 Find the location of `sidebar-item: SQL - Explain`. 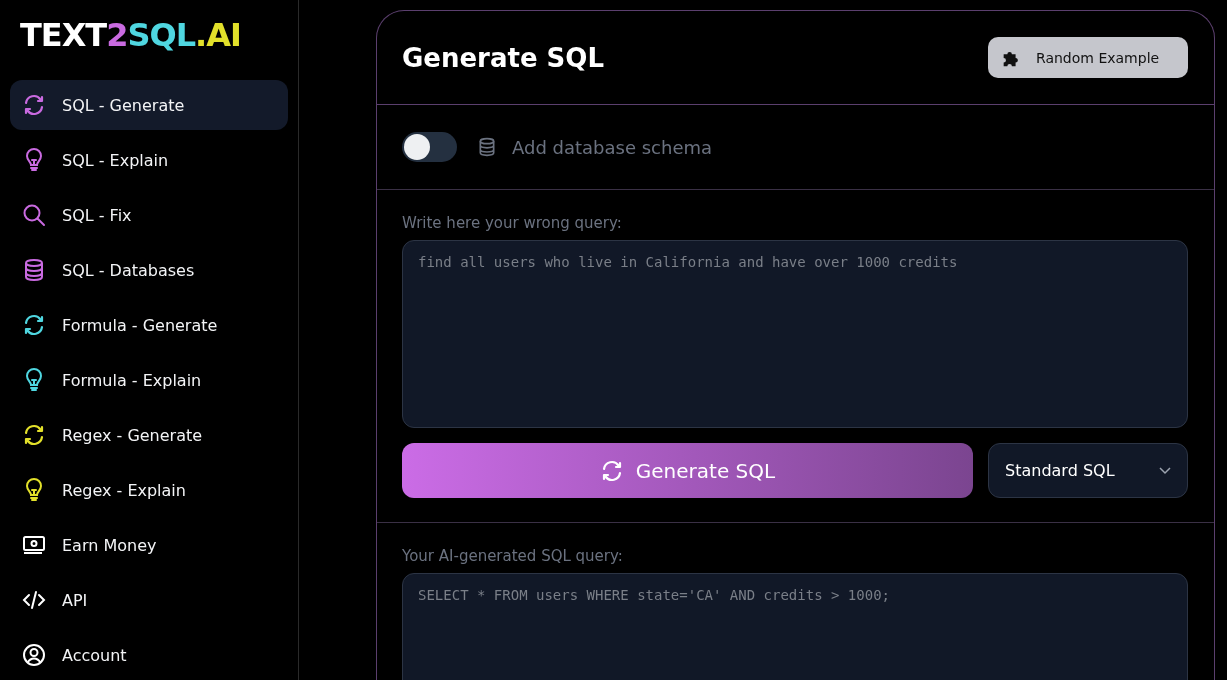

sidebar-item: SQL - Explain is located at coordinates (149, 160).